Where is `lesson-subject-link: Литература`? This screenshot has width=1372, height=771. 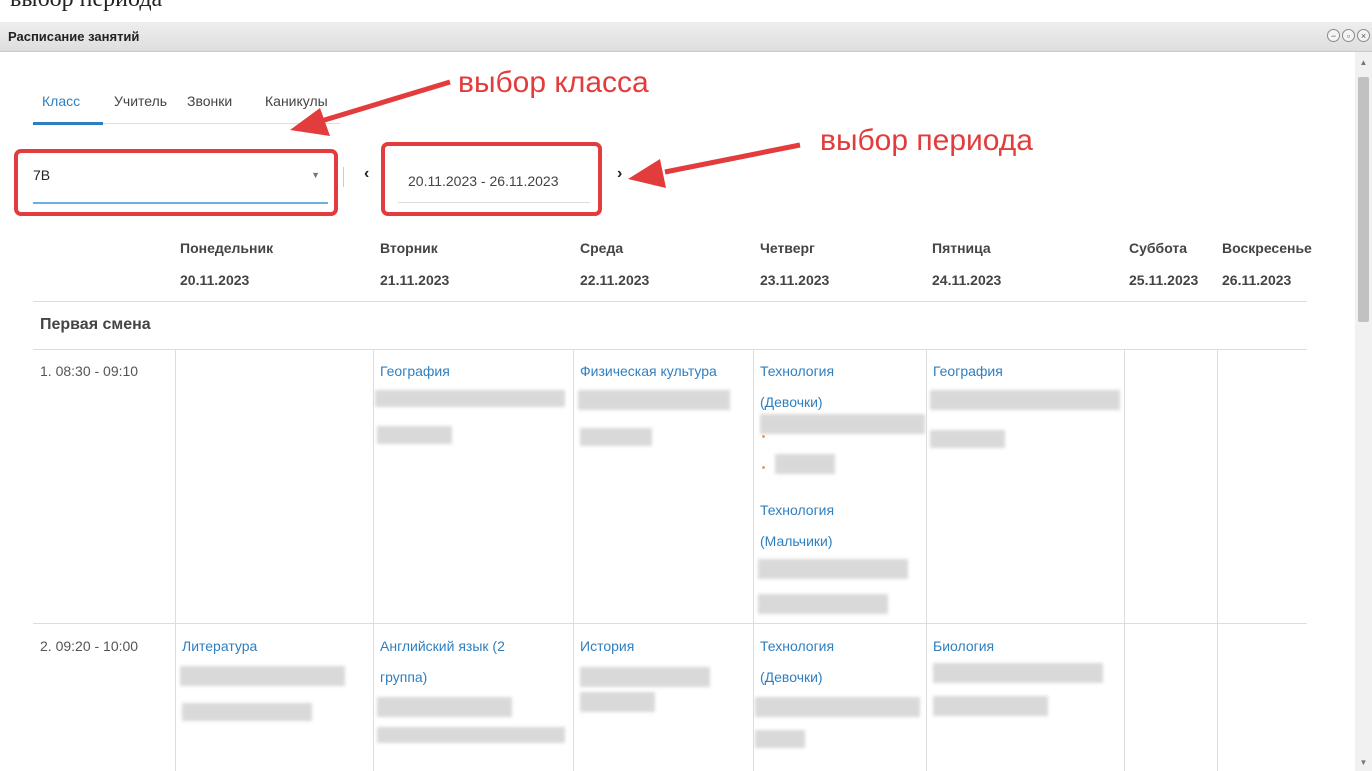 lesson-subject-link: Литература is located at coordinates (219, 646).